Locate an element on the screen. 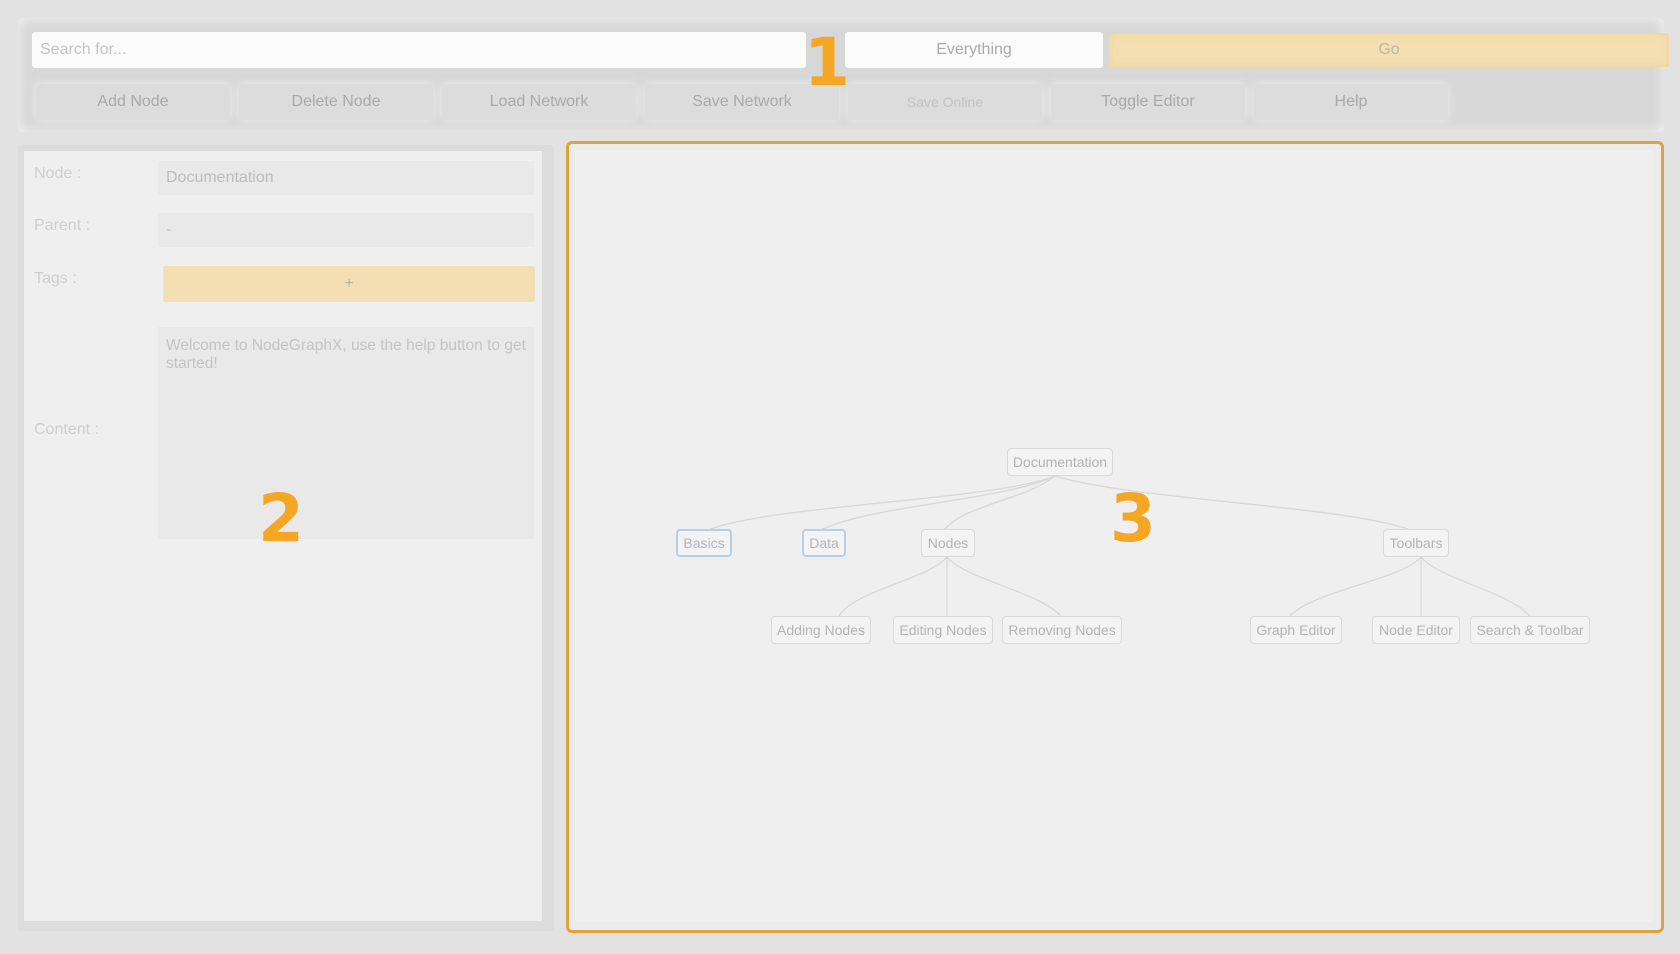  delete-node-button: Delete Node is located at coordinates (336, 102).